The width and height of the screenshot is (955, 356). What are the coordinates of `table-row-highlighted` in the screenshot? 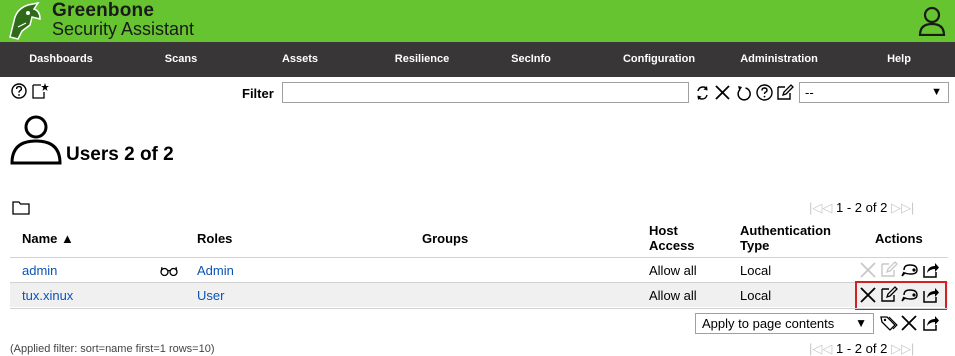 It's located at (479, 295).